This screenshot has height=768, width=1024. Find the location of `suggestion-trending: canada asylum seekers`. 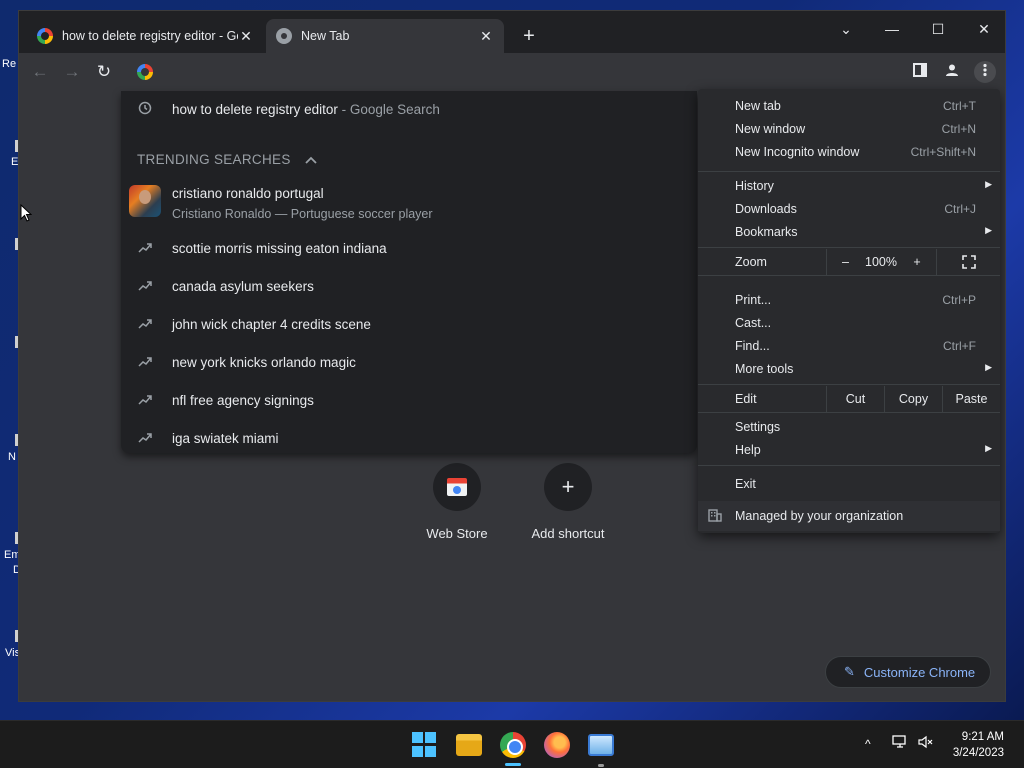

suggestion-trending: canada asylum seekers is located at coordinates (409, 287).